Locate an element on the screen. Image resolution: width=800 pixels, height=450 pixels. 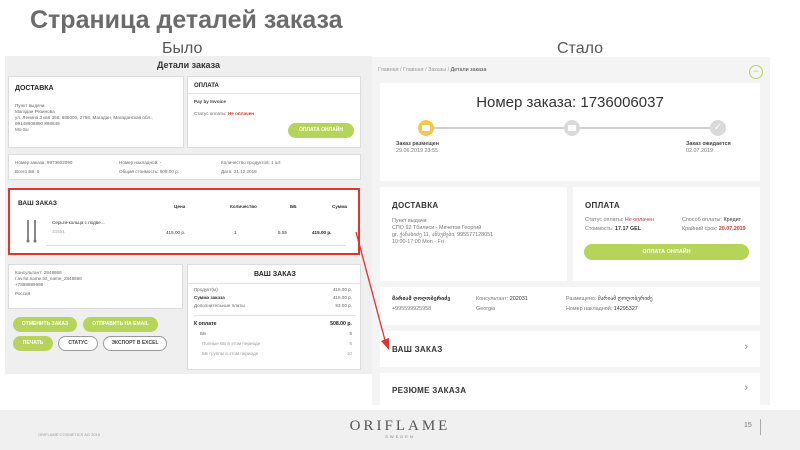
comparison-arrow is located at coordinates (372, 290).